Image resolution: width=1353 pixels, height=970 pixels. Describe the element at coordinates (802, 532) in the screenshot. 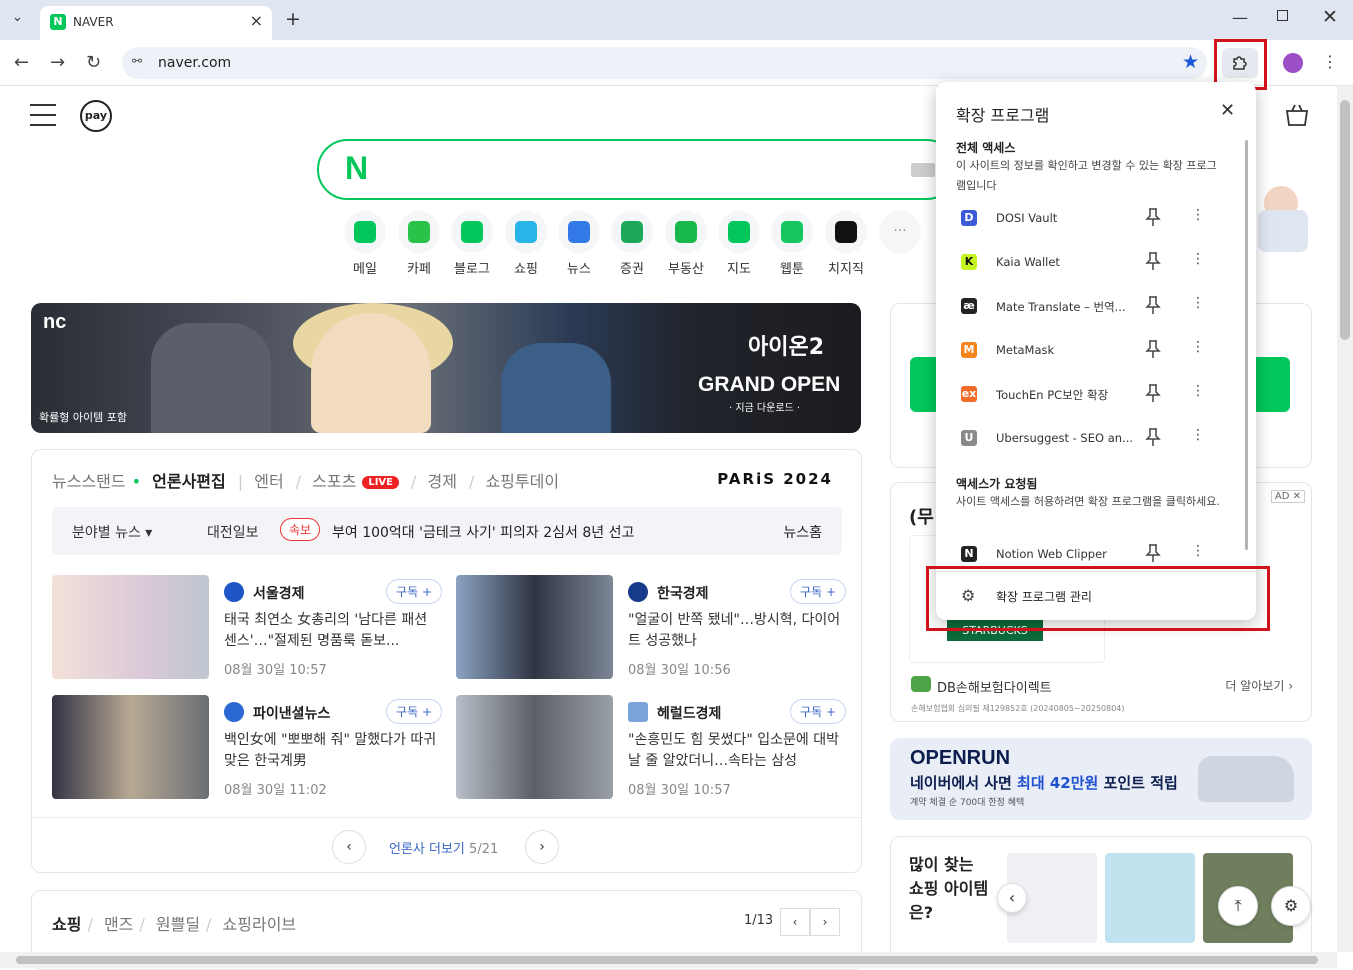

I see `news-home-link: 뉴스홈` at that location.